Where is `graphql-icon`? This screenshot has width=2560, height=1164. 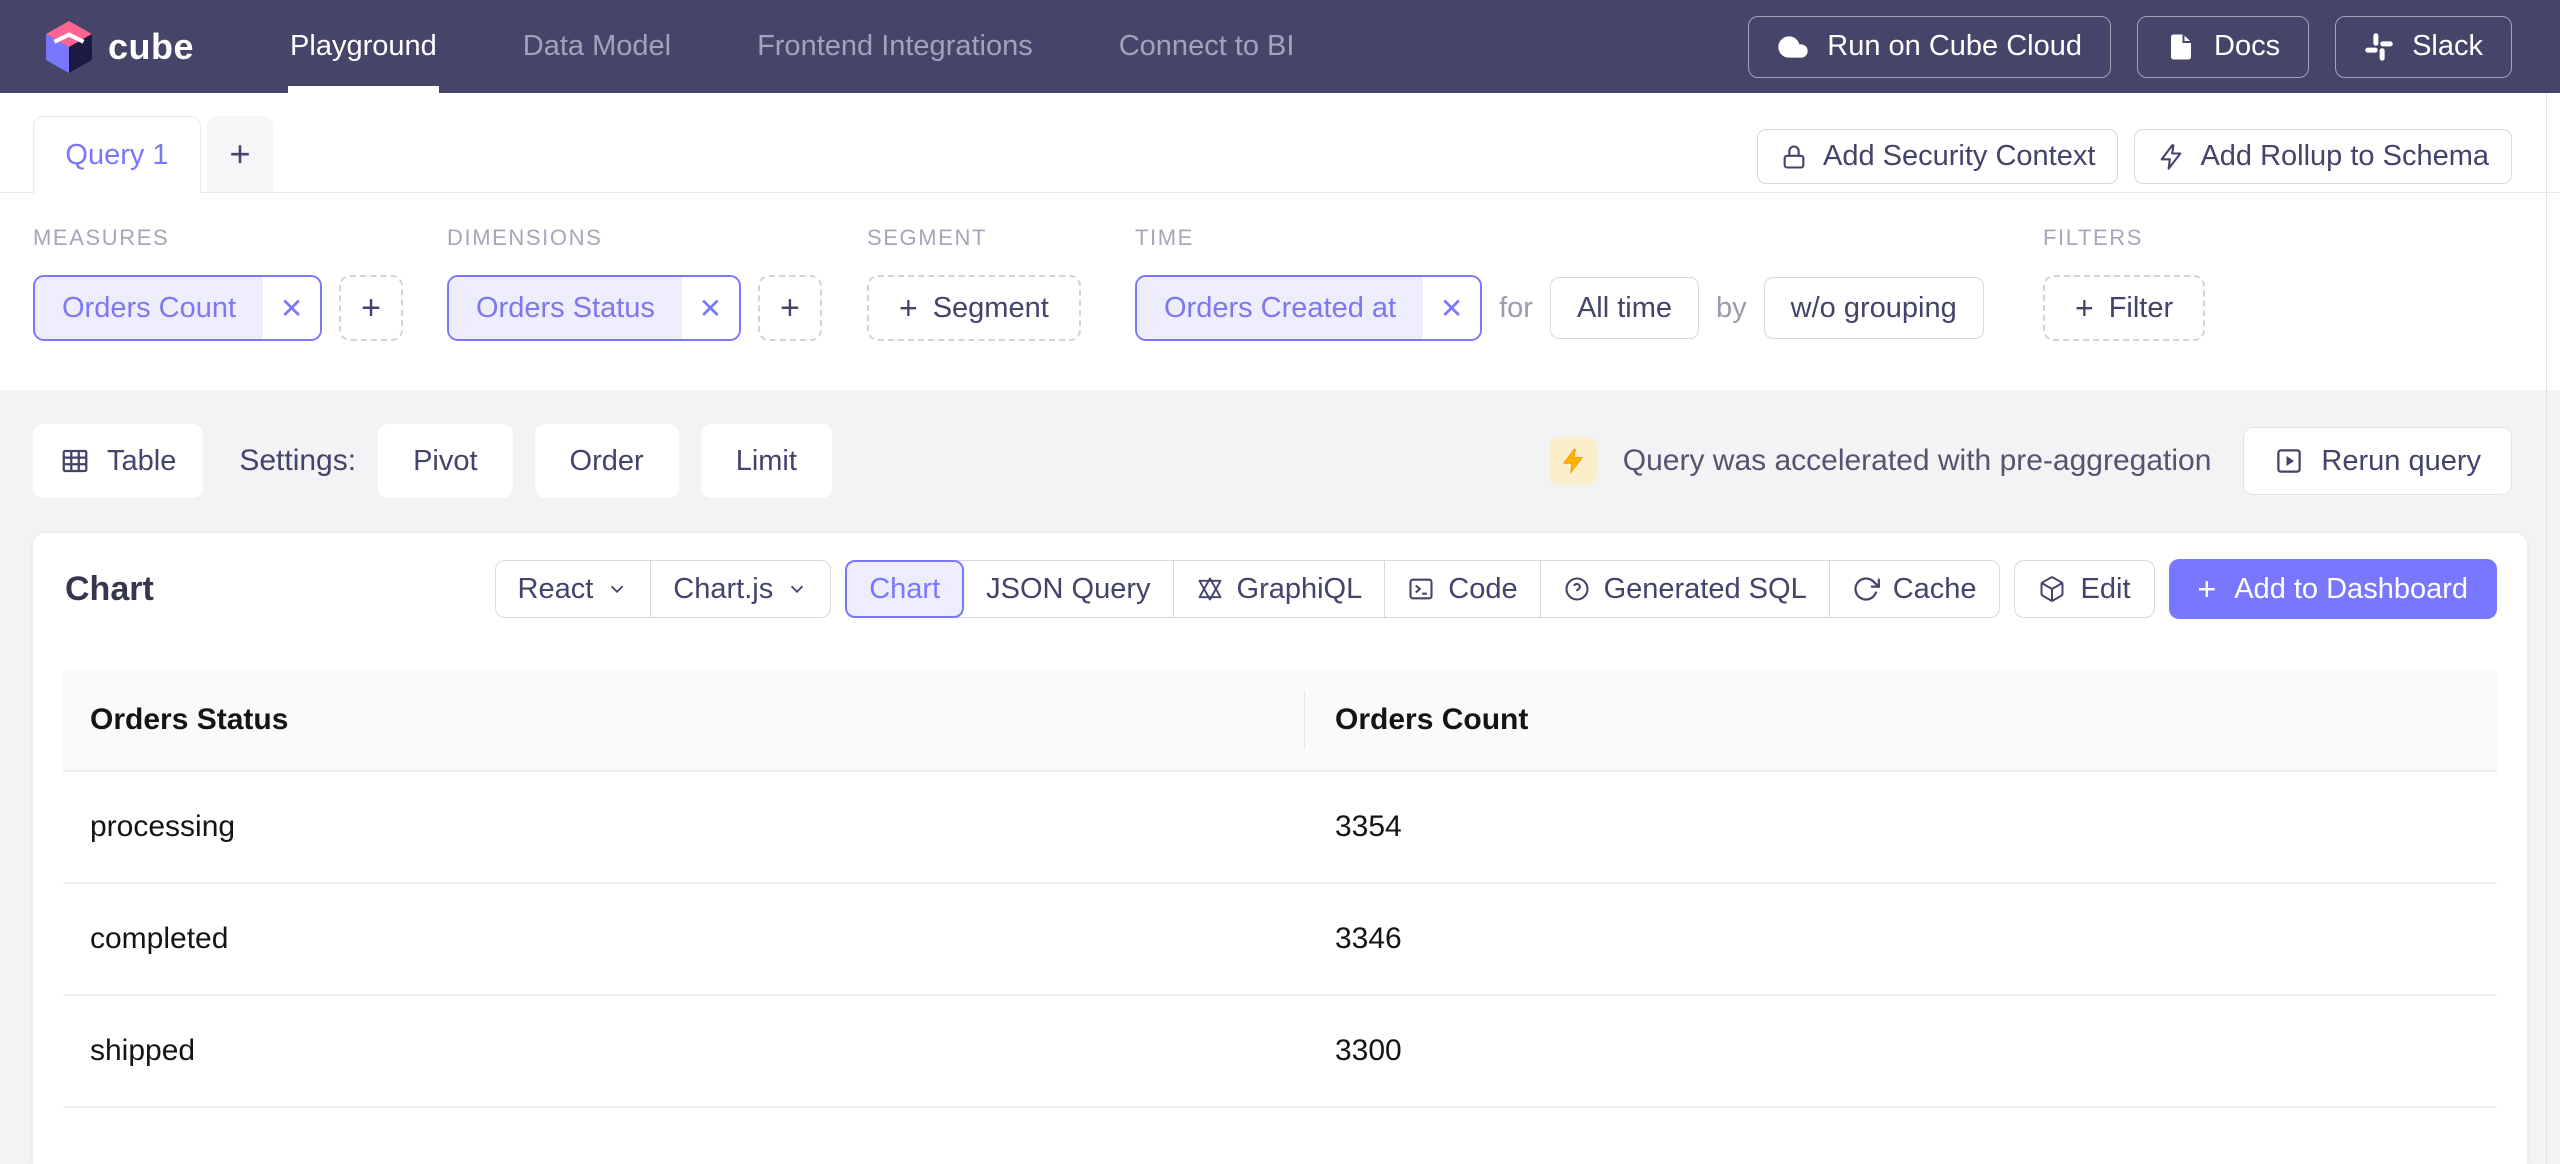 graphql-icon is located at coordinates (1210, 589).